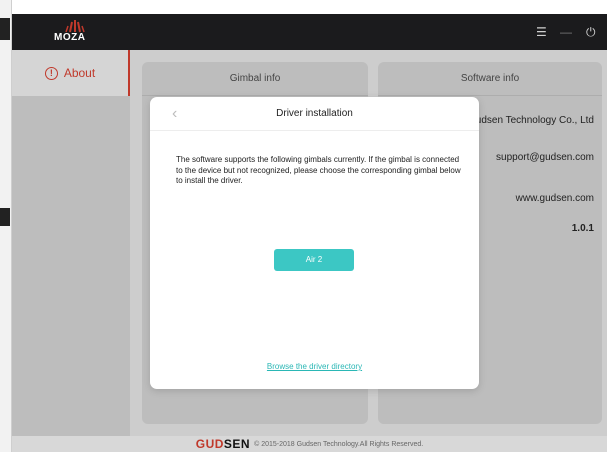 Image resolution: width=607 pixels, height=452 pixels. I want to click on menu-icon: ☰, so click(541, 32).